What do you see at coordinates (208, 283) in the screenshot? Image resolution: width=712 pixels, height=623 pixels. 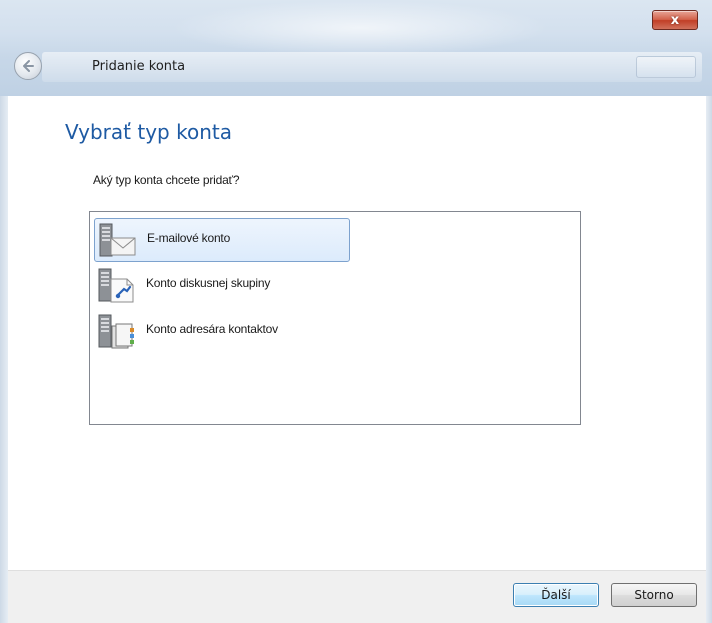 I see `list-item-label: Konto diskusnej skupiny` at bounding box center [208, 283].